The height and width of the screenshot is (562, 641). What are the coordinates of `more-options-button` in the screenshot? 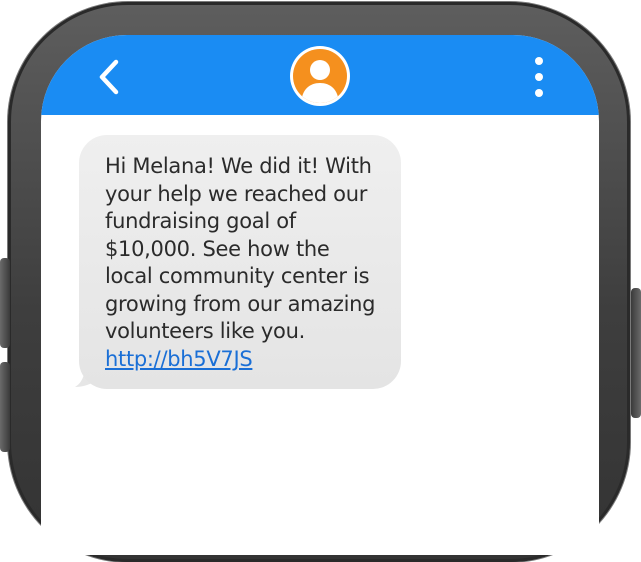 It's located at (539, 77).